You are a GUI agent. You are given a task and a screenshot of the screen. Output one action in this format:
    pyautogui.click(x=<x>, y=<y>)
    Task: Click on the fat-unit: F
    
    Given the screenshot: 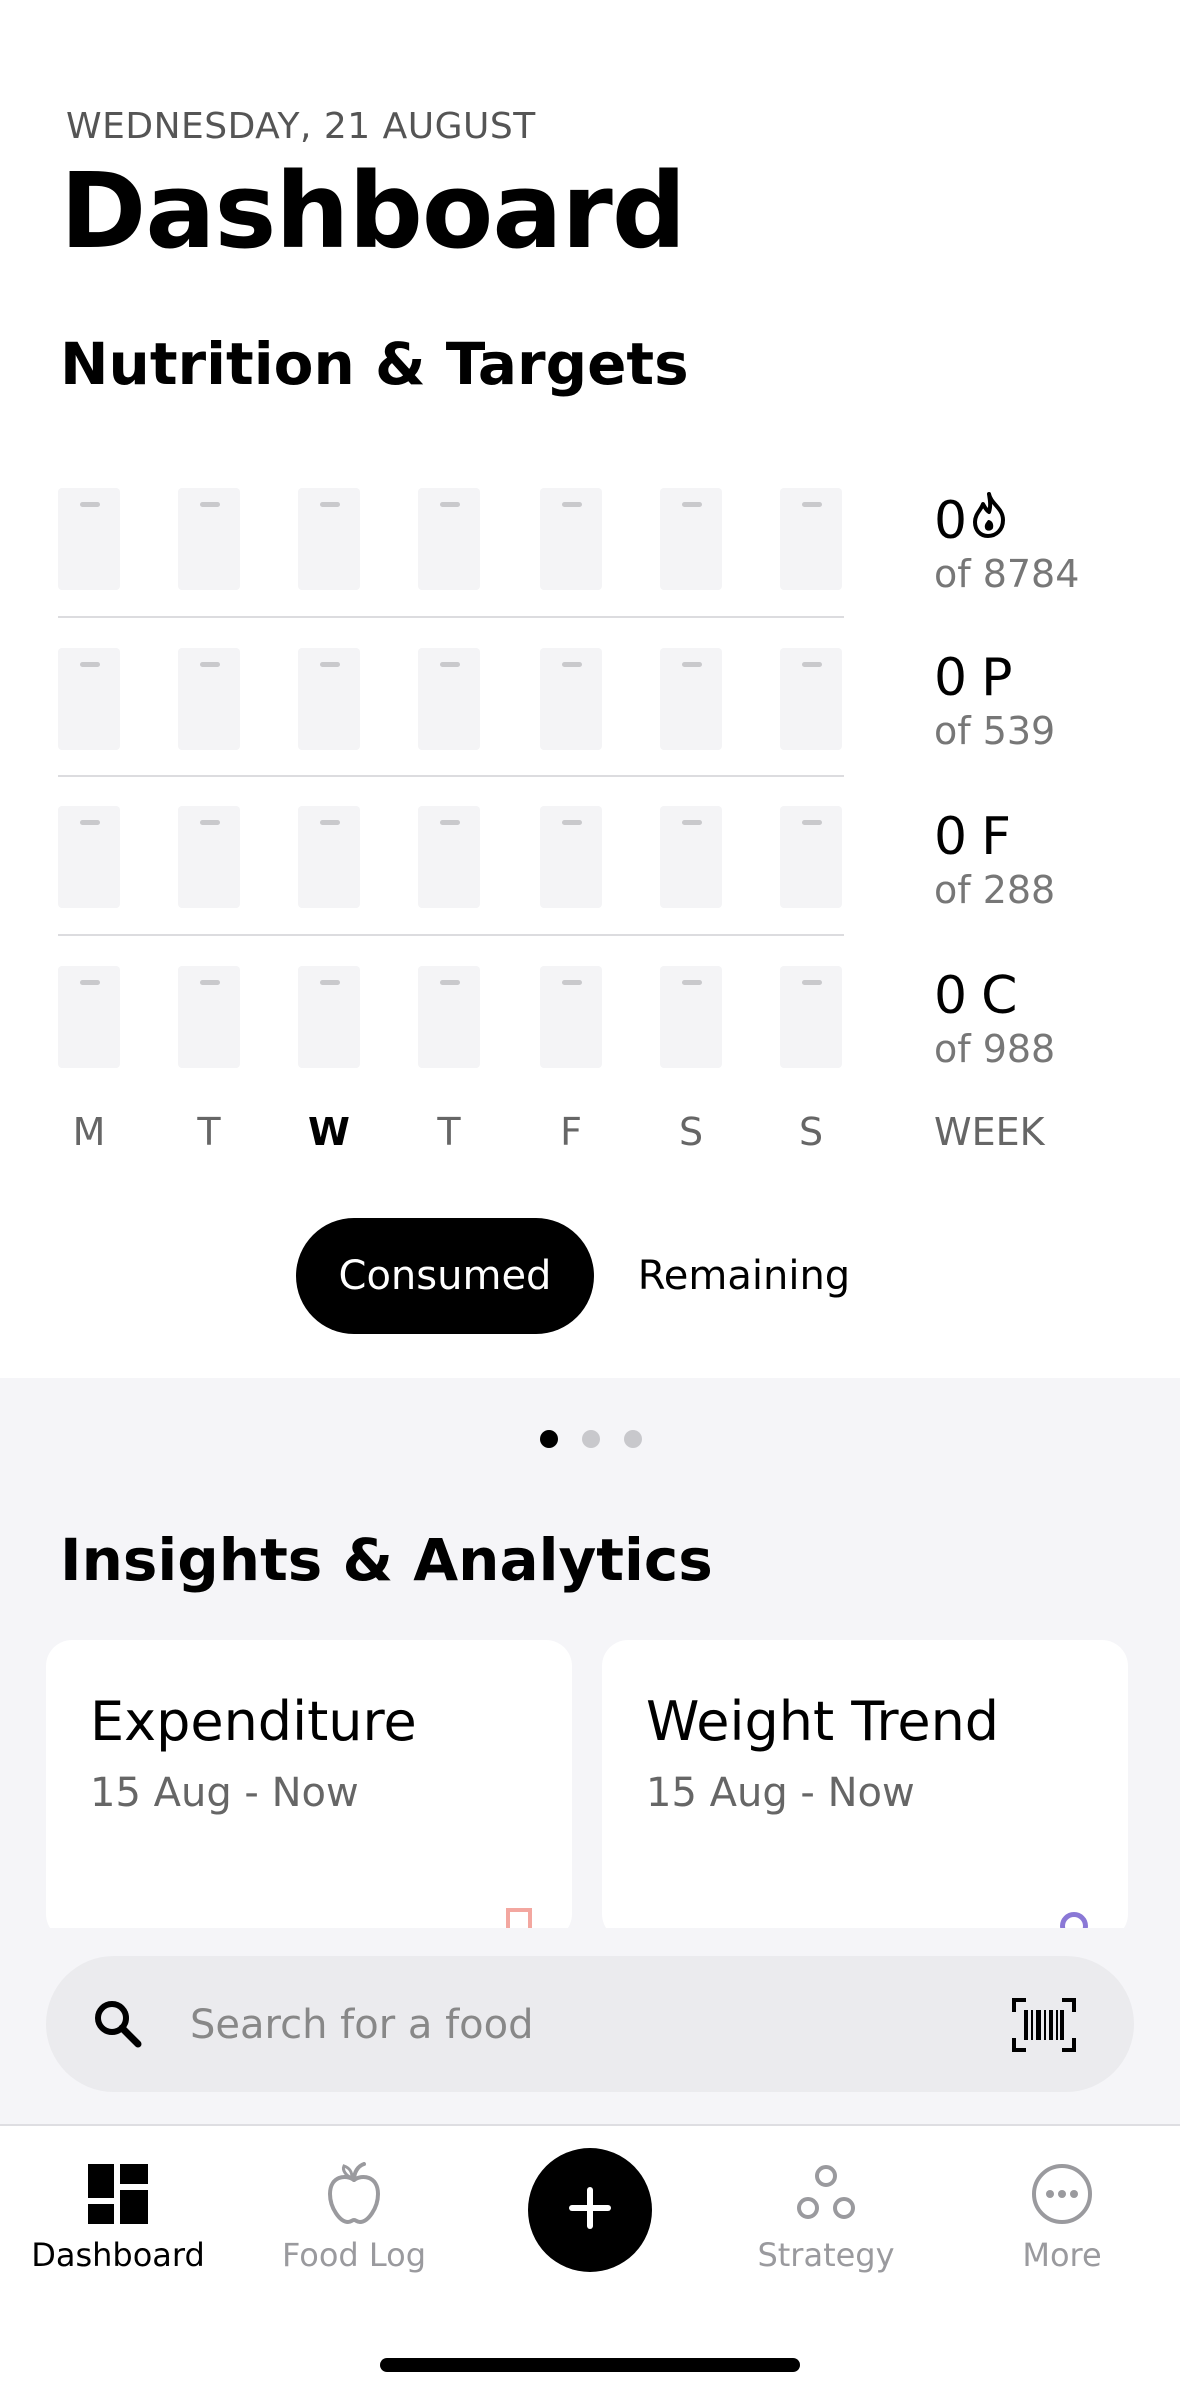 What is the action you would take?
    pyautogui.click(x=996, y=837)
    